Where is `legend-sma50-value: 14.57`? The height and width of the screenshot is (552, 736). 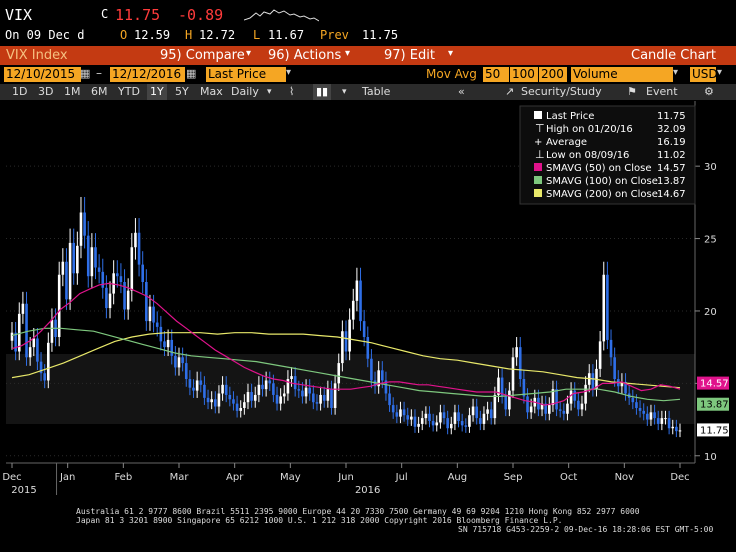
legend-sma50-value: 14.57 is located at coordinates (671, 168).